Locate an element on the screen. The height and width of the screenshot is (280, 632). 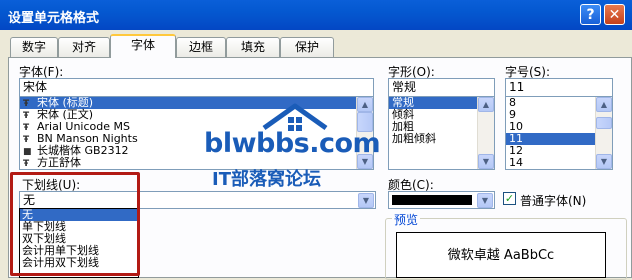
title-bar: 设置单元格格式 ? ✕ is located at coordinates (316, 15).